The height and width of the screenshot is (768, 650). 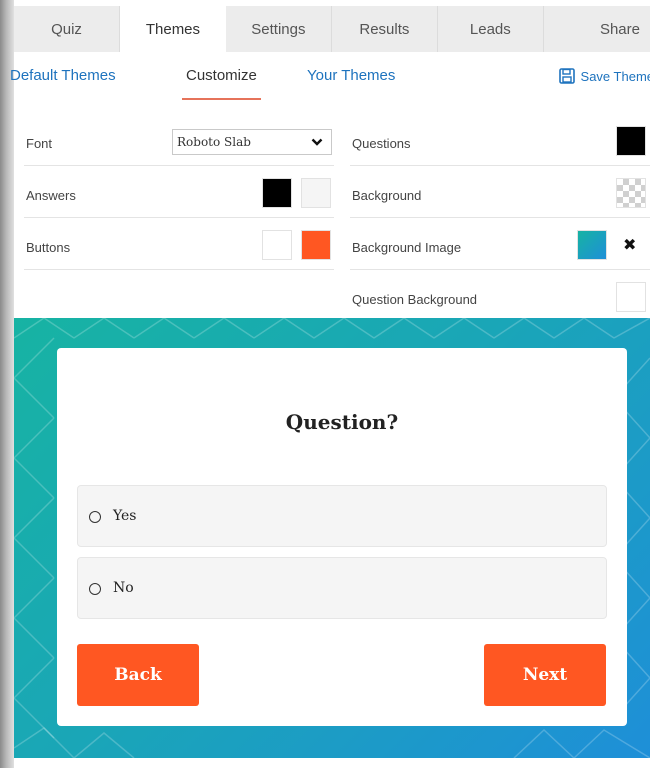 I want to click on question-title: Question?, so click(x=342, y=422).